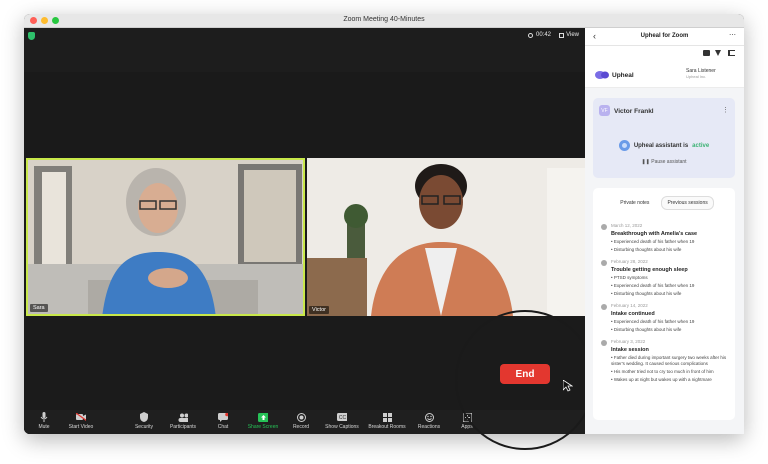  I want to click on share-screen-icon, so click(263, 417).